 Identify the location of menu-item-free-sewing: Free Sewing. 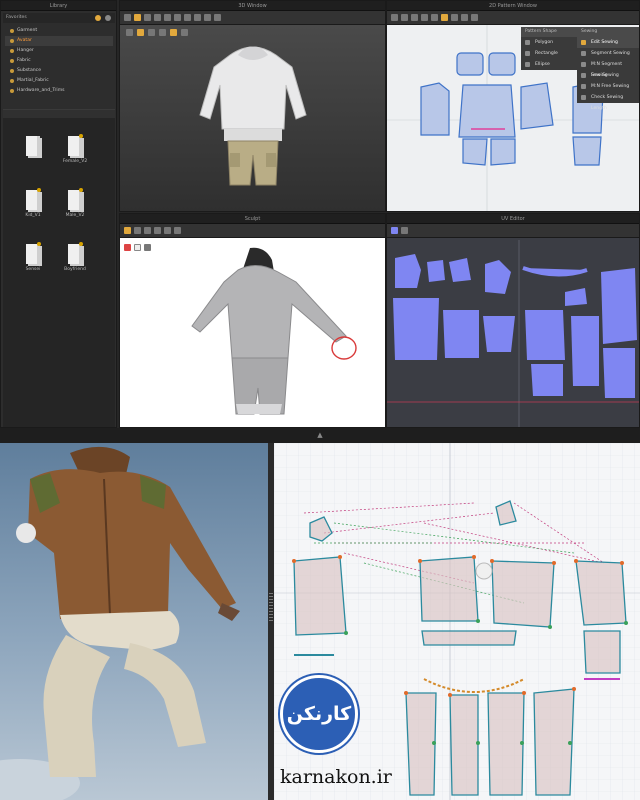
(608, 75).